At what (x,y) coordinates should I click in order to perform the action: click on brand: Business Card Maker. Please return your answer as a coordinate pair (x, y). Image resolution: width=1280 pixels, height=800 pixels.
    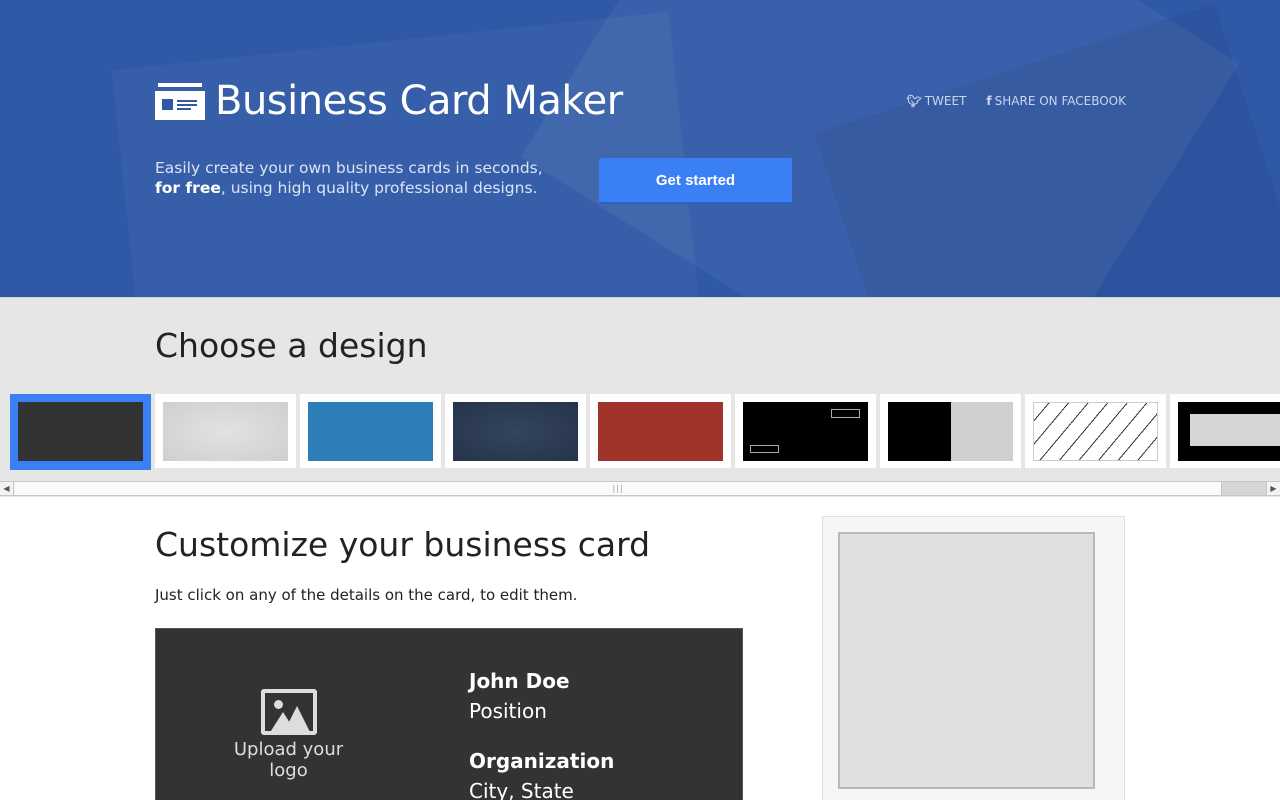
    Looking at the image, I should click on (389, 101).